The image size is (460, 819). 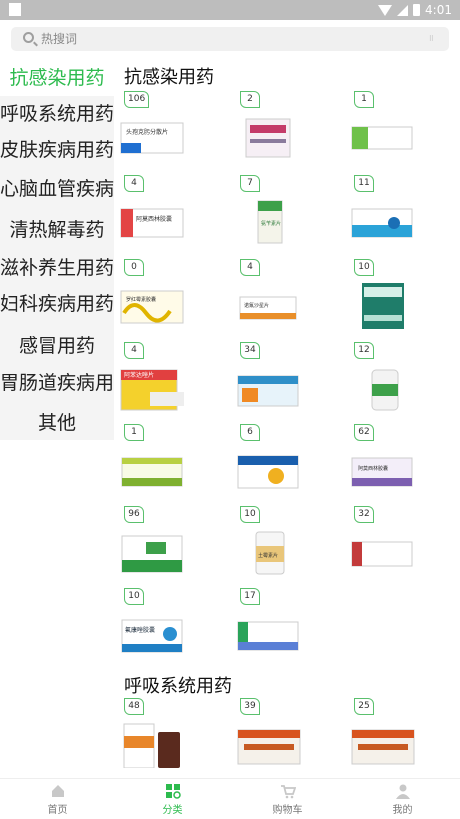 What do you see at coordinates (173, 133) in the screenshot?
I see `product-item: 106 头孢克肟分散片` at bounding box center [173, 133].